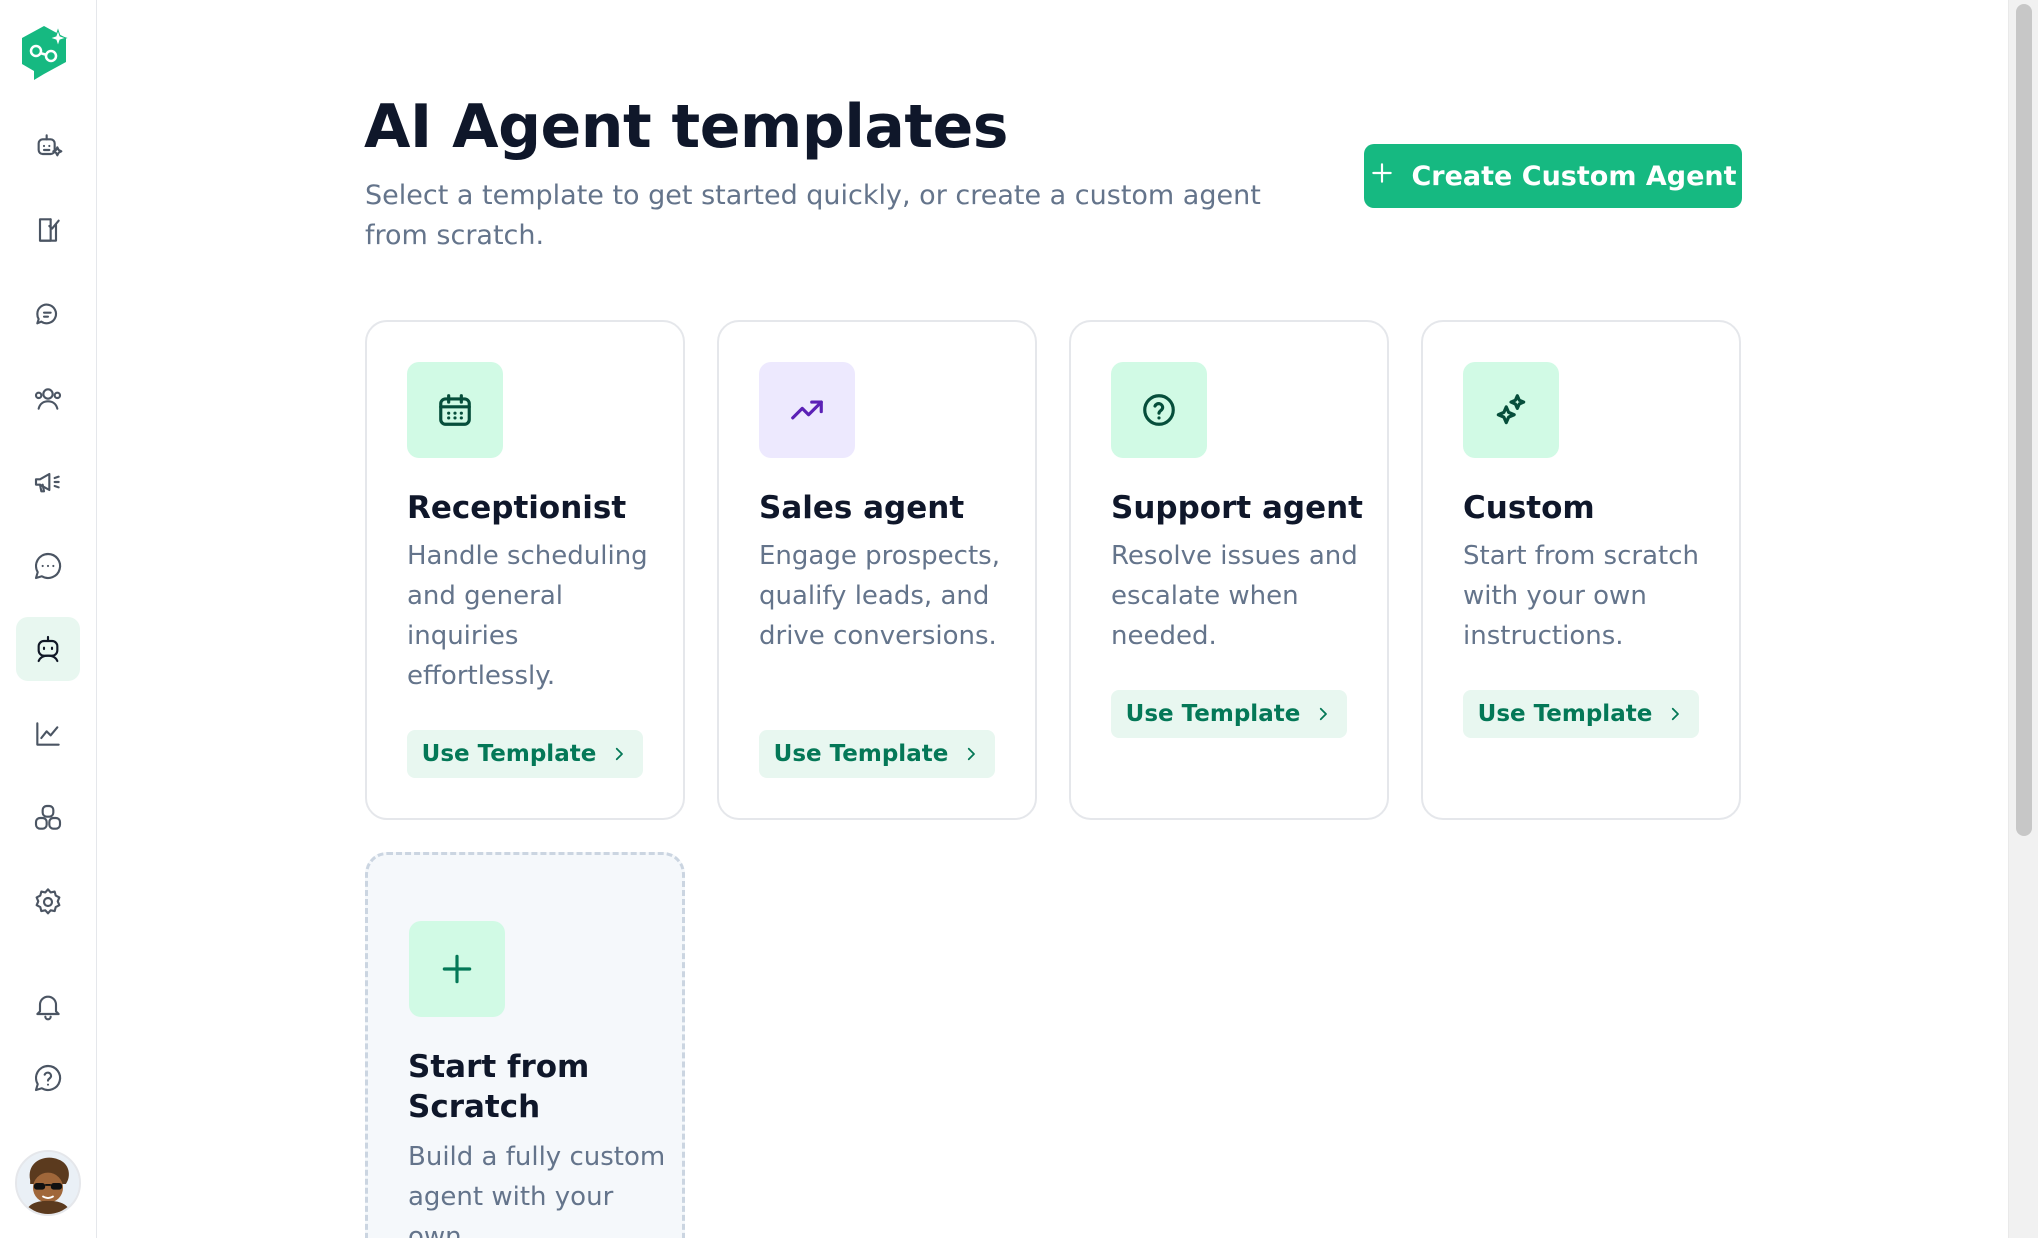 The width and height of the screenshot is (2038, 1238). I want to click on template-title: Sales agent, so click(862, 508).